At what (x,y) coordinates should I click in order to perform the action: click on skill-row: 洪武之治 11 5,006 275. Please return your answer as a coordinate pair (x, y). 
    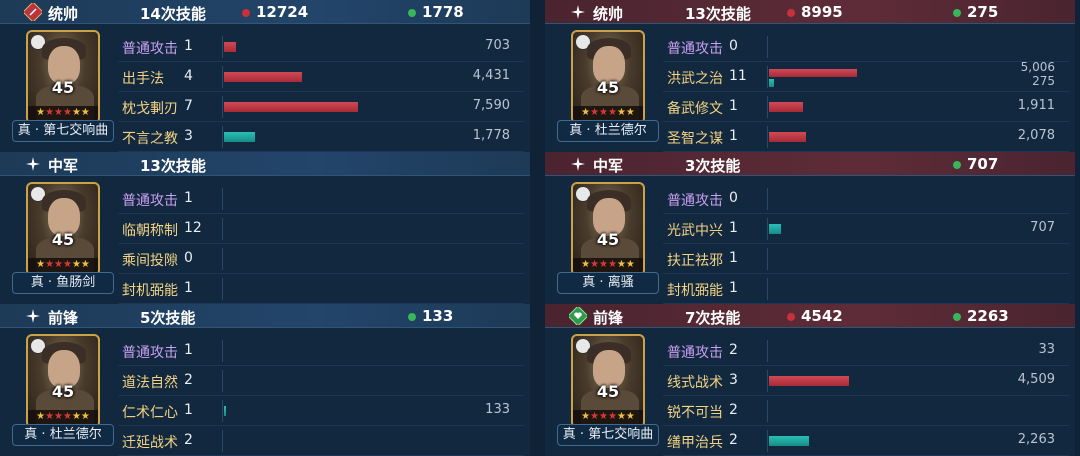
    Looking at the image, I should click on (866, 76).